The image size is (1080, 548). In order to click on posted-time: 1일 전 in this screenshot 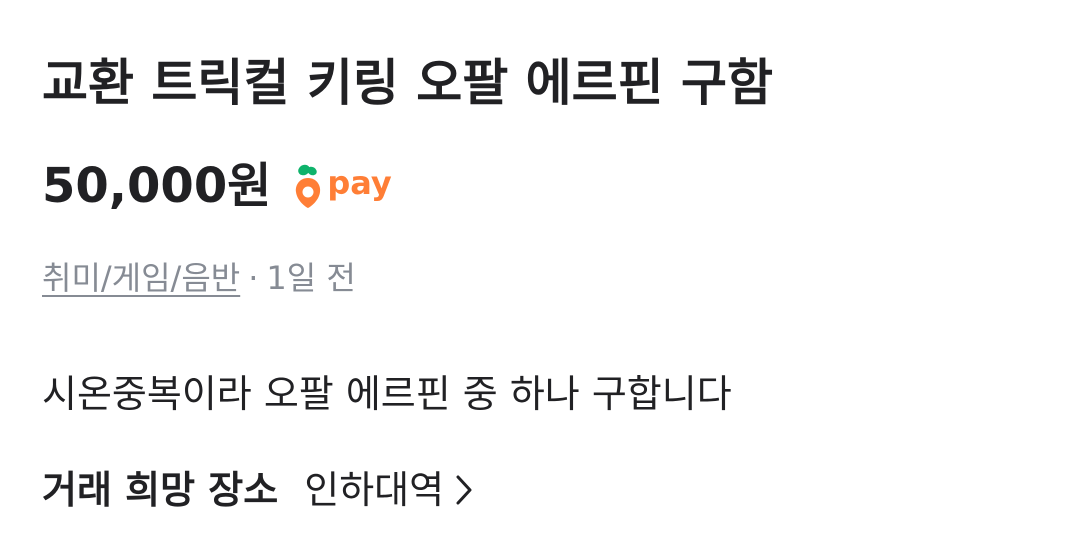, I will do `click(311, 278)`.